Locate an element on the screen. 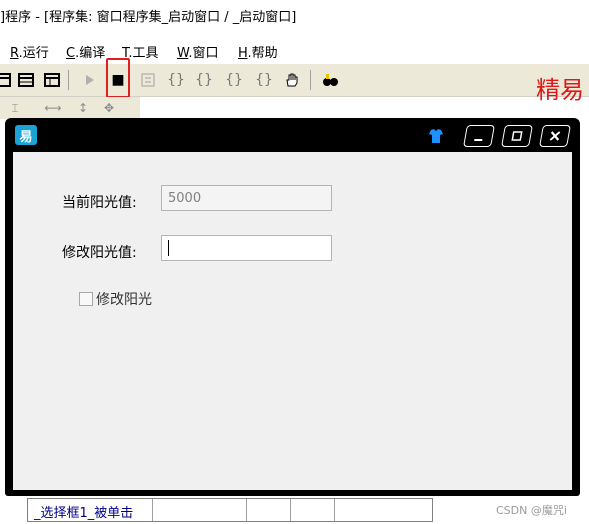 The height and width of the screenshot is (524, 589). maximize-button is located at coordinates (517, 136).